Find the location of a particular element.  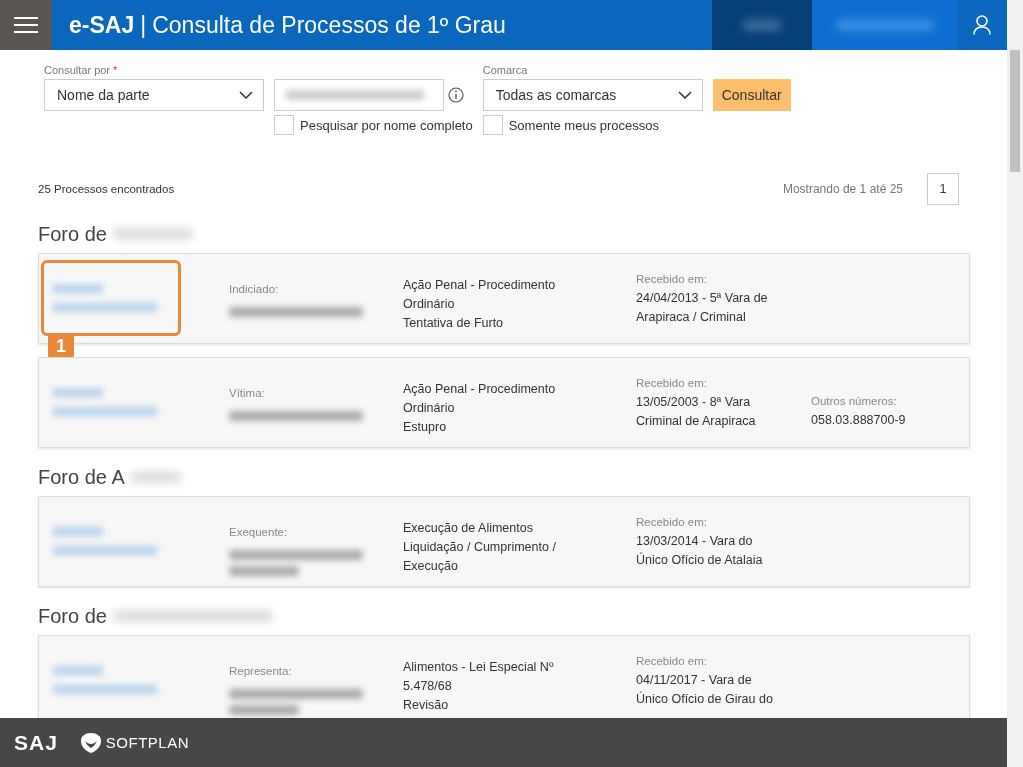

field-label: Consultar por * is located at coordinates (81, 71).